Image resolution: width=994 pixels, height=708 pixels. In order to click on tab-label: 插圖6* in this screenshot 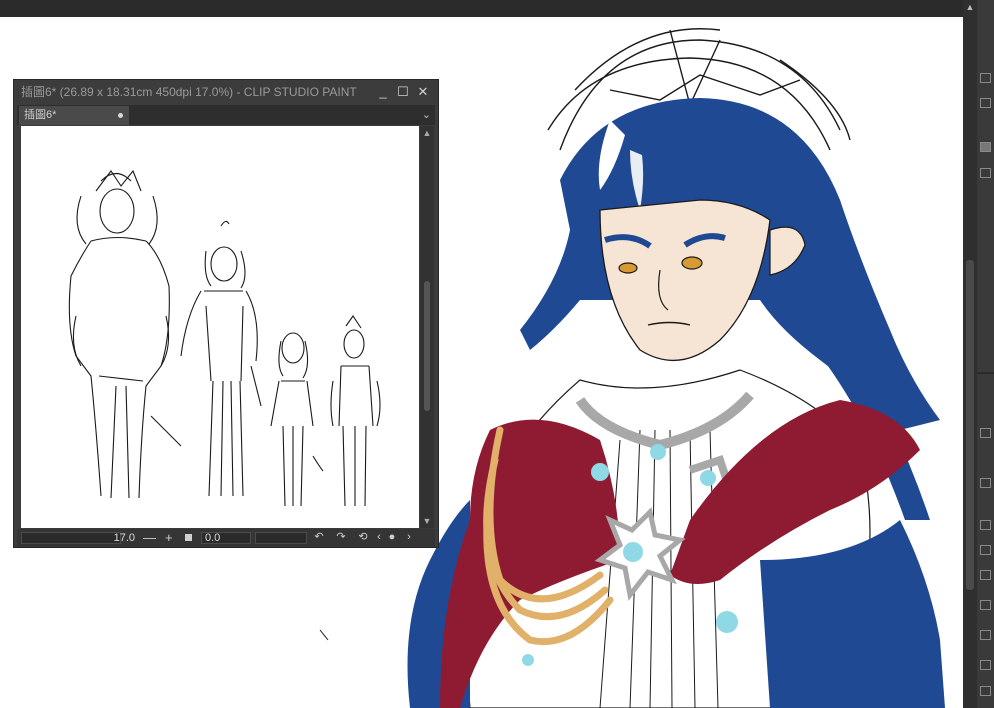, I will do `click(40, 115)`.